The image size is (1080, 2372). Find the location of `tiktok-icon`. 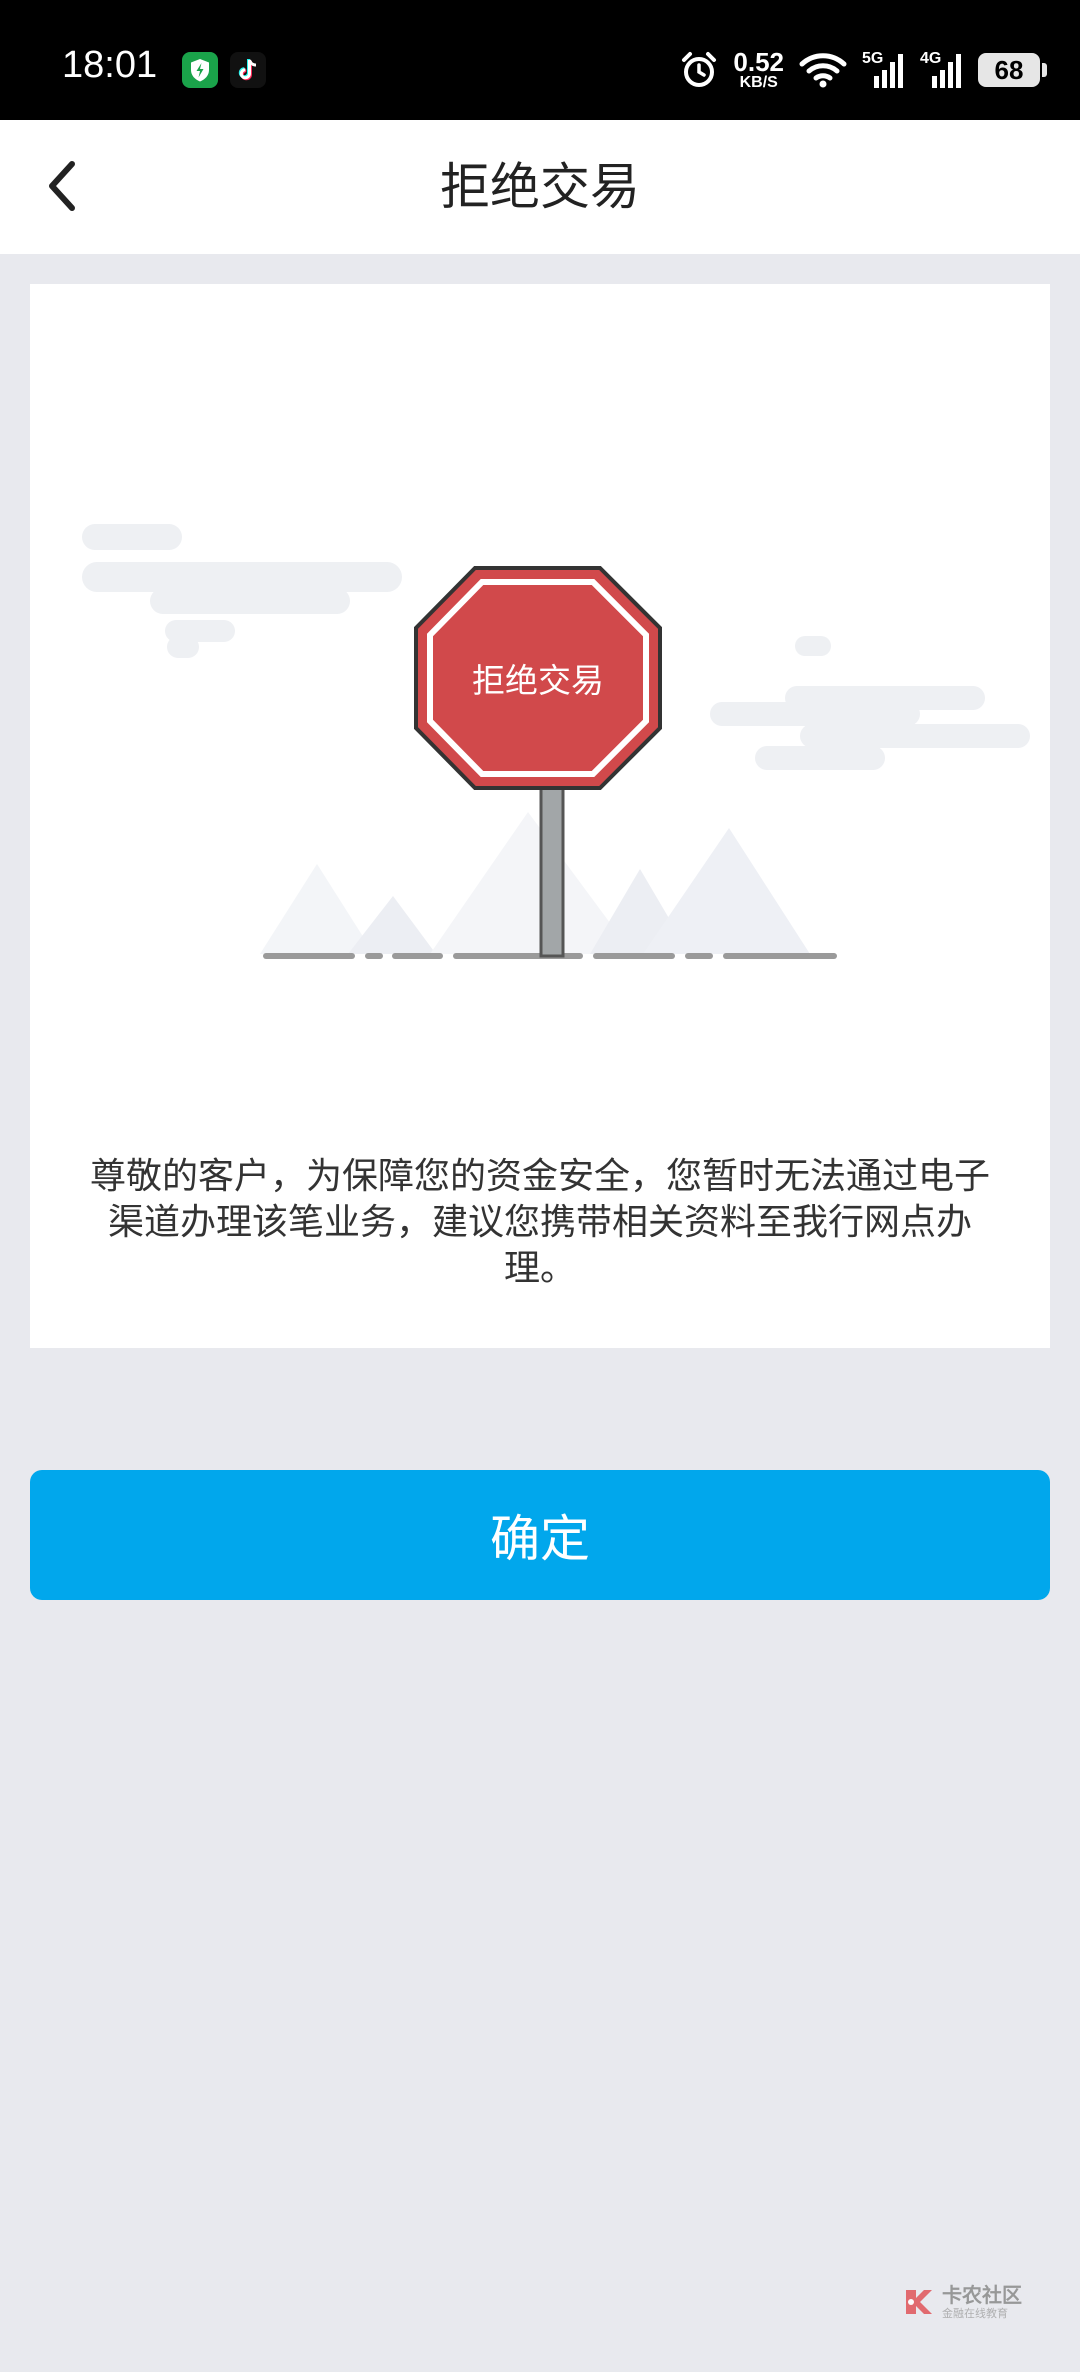

tiktok-icon is located at coordinates (248, 70).